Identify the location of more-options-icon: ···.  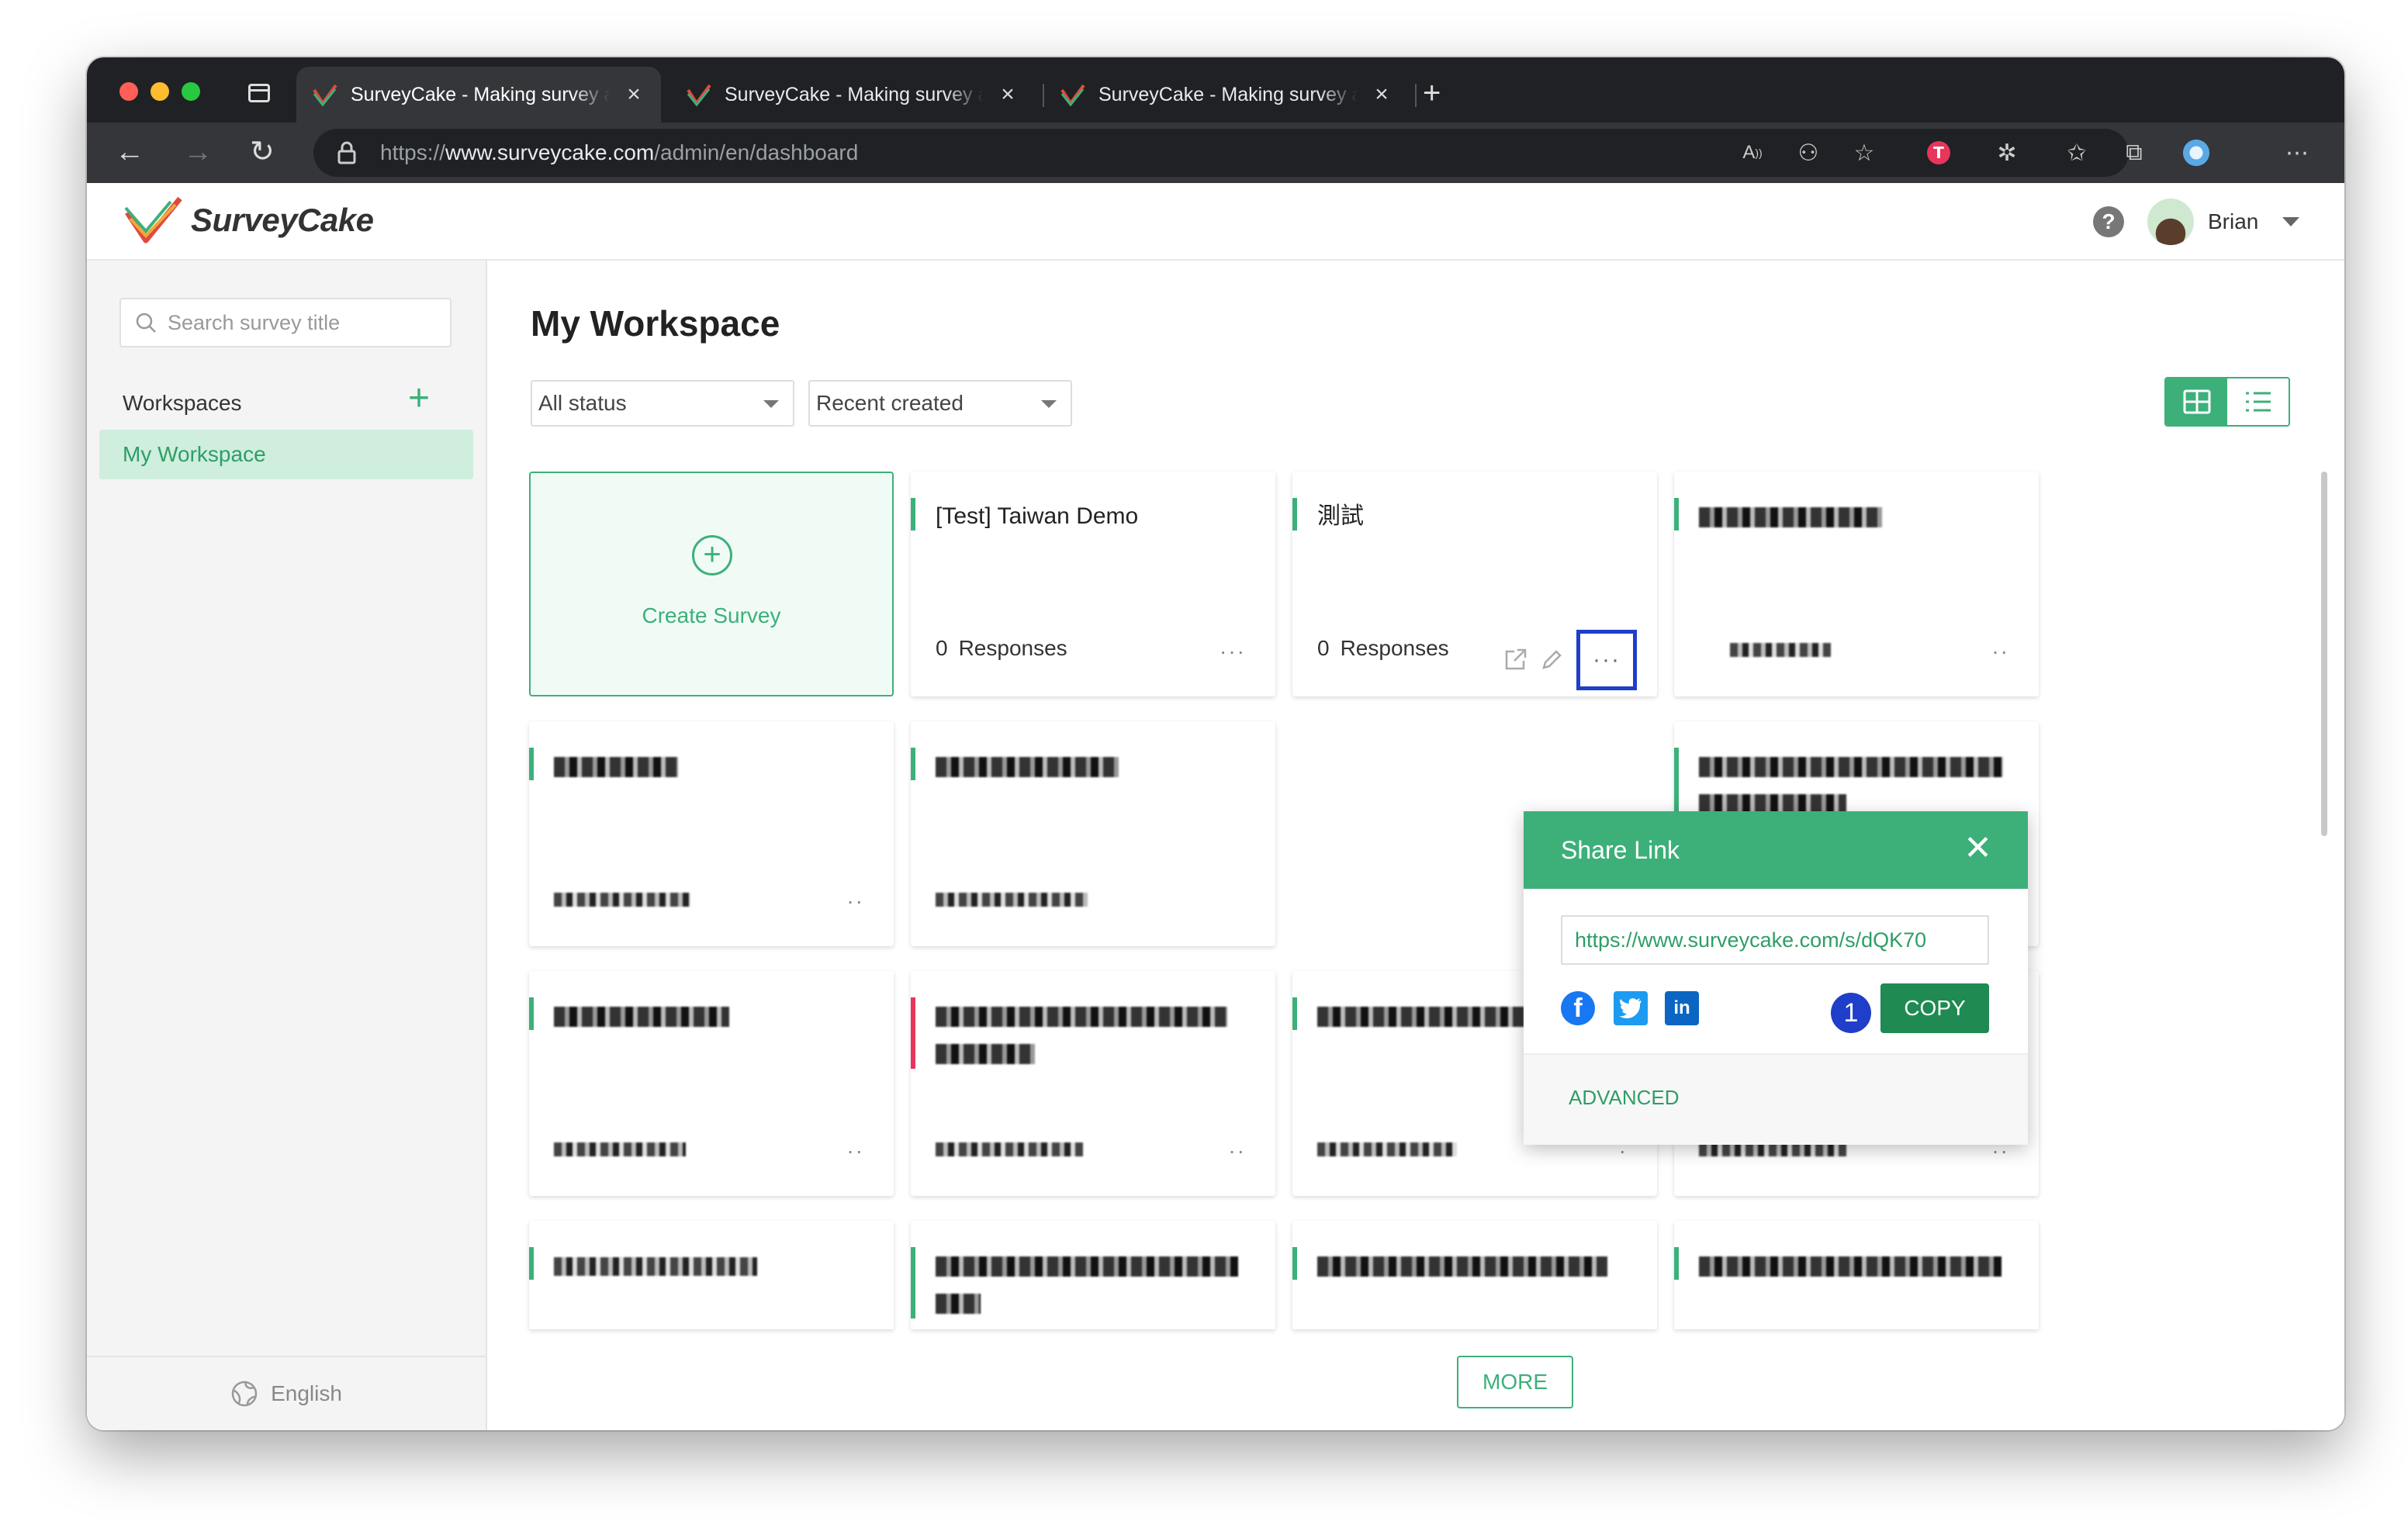
(1233, 651).